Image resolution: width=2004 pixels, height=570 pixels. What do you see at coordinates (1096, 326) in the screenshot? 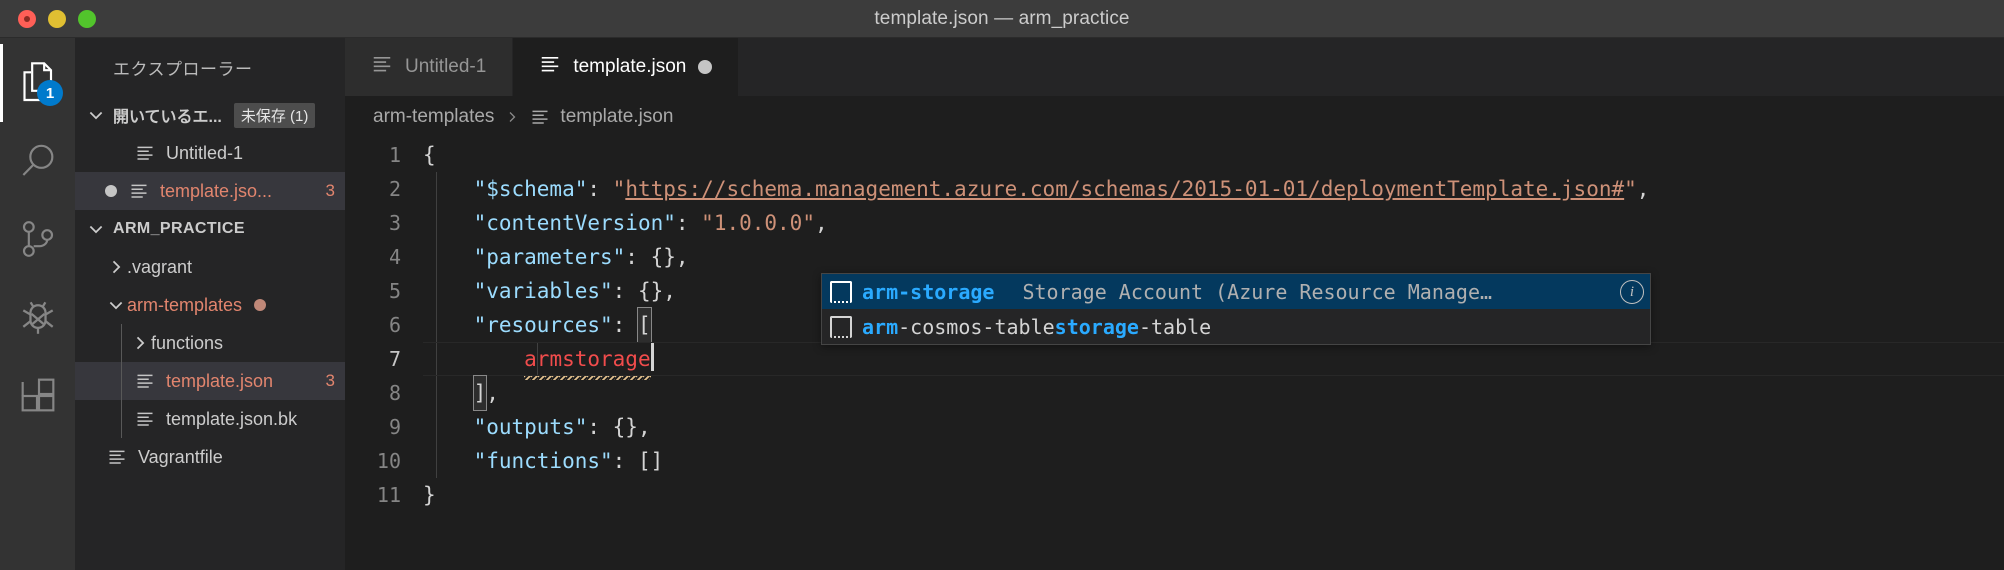
I see `suggest-label-match: storage` at bounding box center [1096, 326].